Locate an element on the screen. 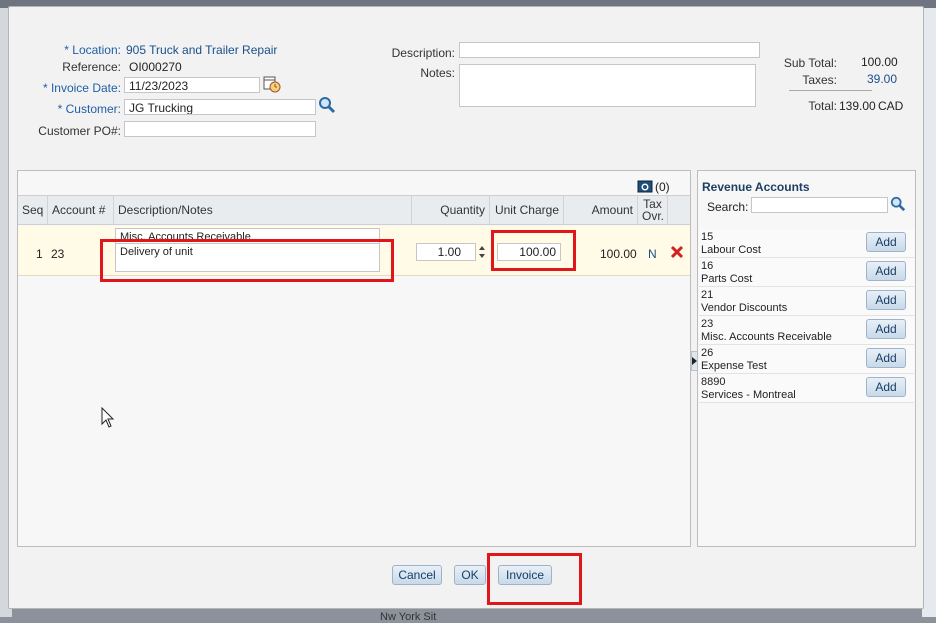 The width and height of the screenshot is (936, 623). add-labour-cost-button: Add is located at coordinates (886, 242).